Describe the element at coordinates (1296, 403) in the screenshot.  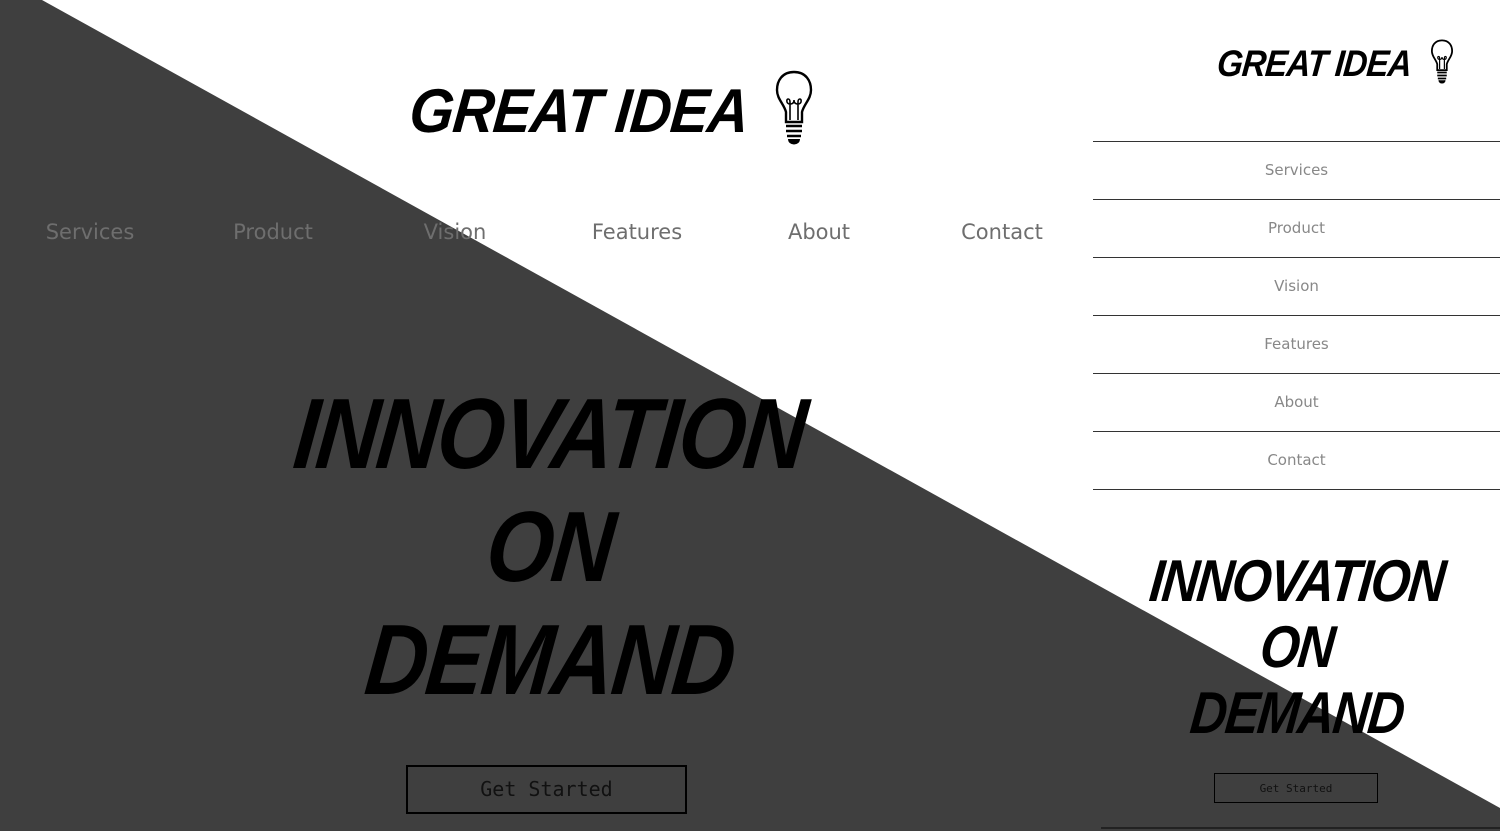
I see `mobile-nav-item-about: About` at that location.